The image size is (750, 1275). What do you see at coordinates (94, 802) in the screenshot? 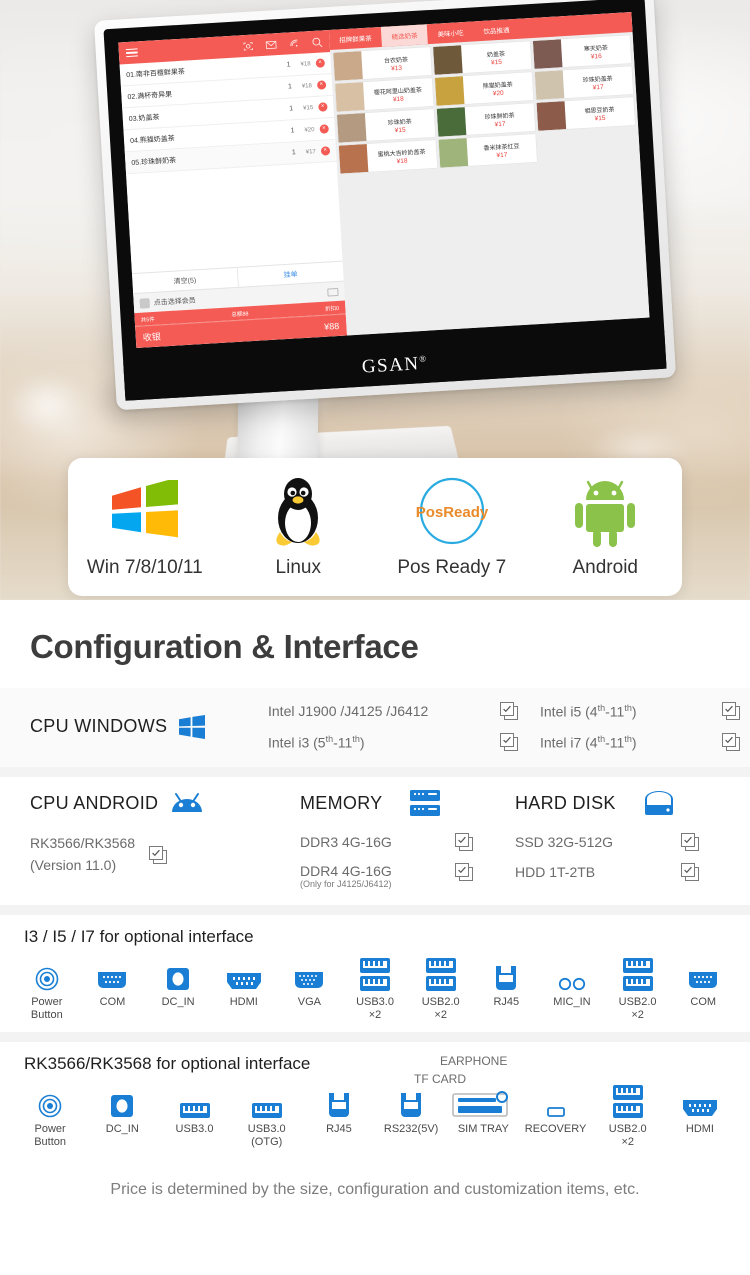
I see `cpu-android-label: CPU ANDROID` at bounding box center [94, 802].